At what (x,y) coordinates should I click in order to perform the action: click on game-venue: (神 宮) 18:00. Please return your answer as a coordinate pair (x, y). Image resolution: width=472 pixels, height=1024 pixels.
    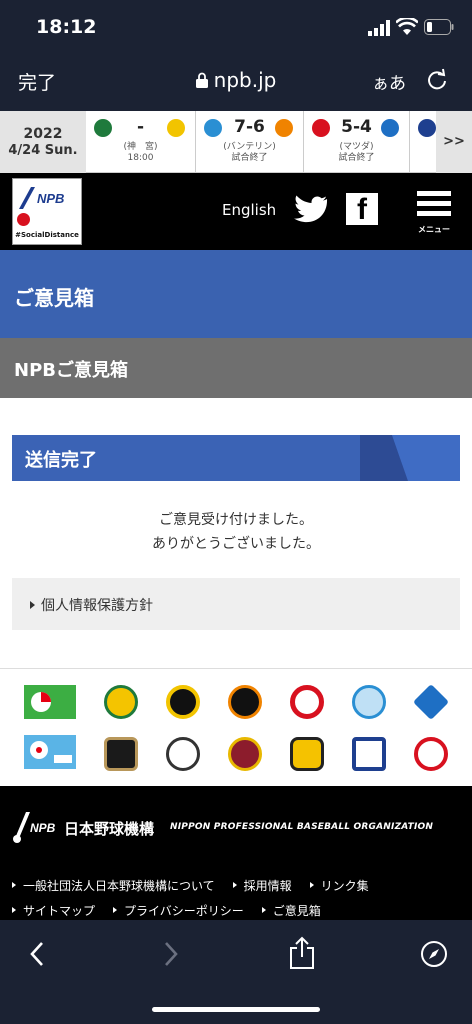
    Looking at the image, I should click on (140, 153).